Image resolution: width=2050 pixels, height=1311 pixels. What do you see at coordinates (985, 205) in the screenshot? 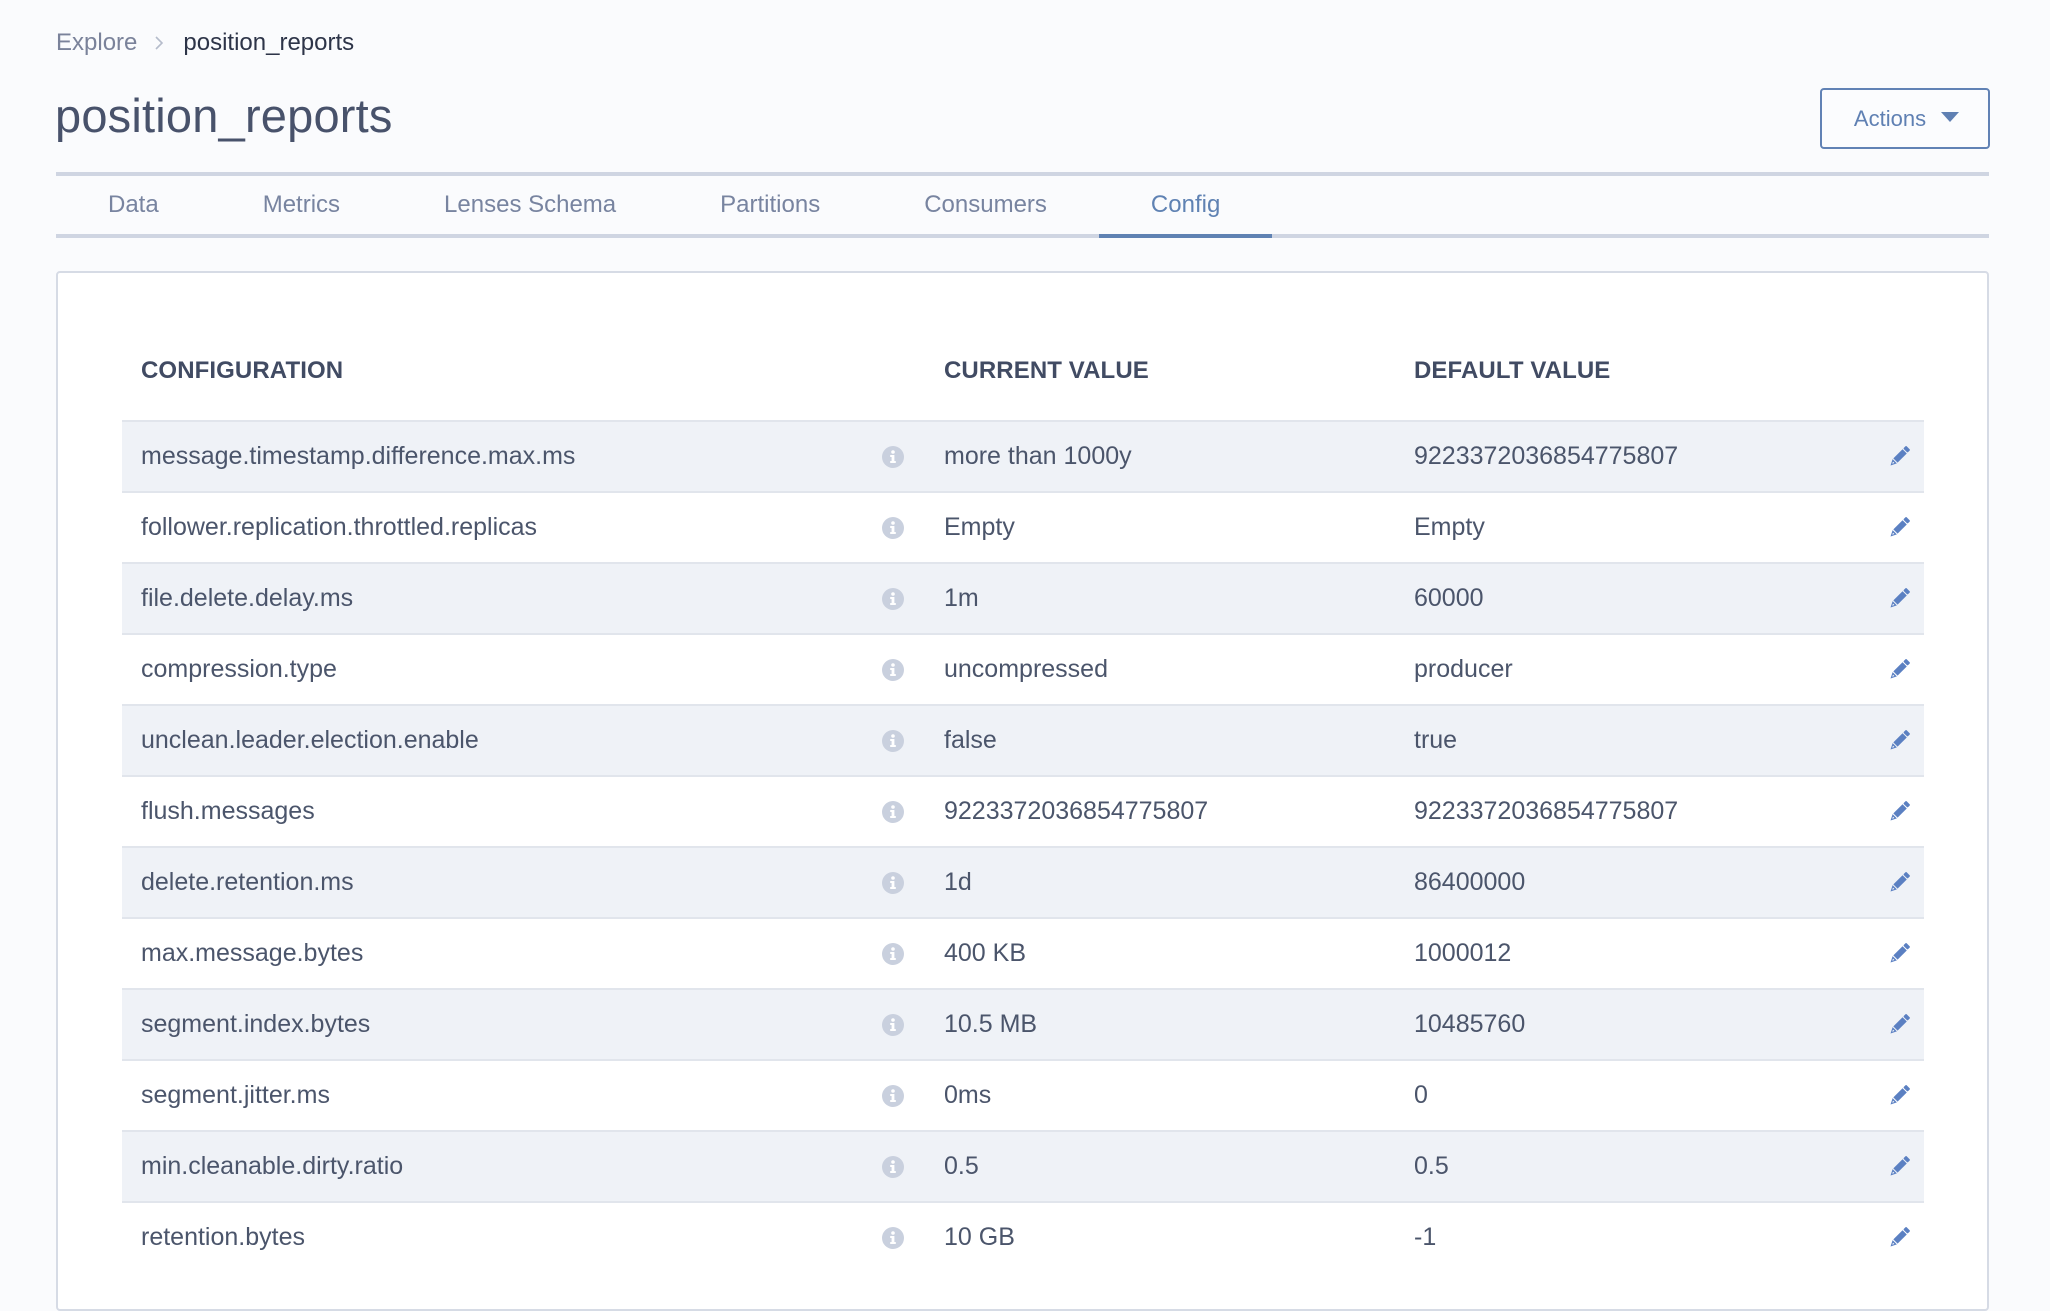
I see `tab-consumers: Consumers` at bounding box center [985, 205].